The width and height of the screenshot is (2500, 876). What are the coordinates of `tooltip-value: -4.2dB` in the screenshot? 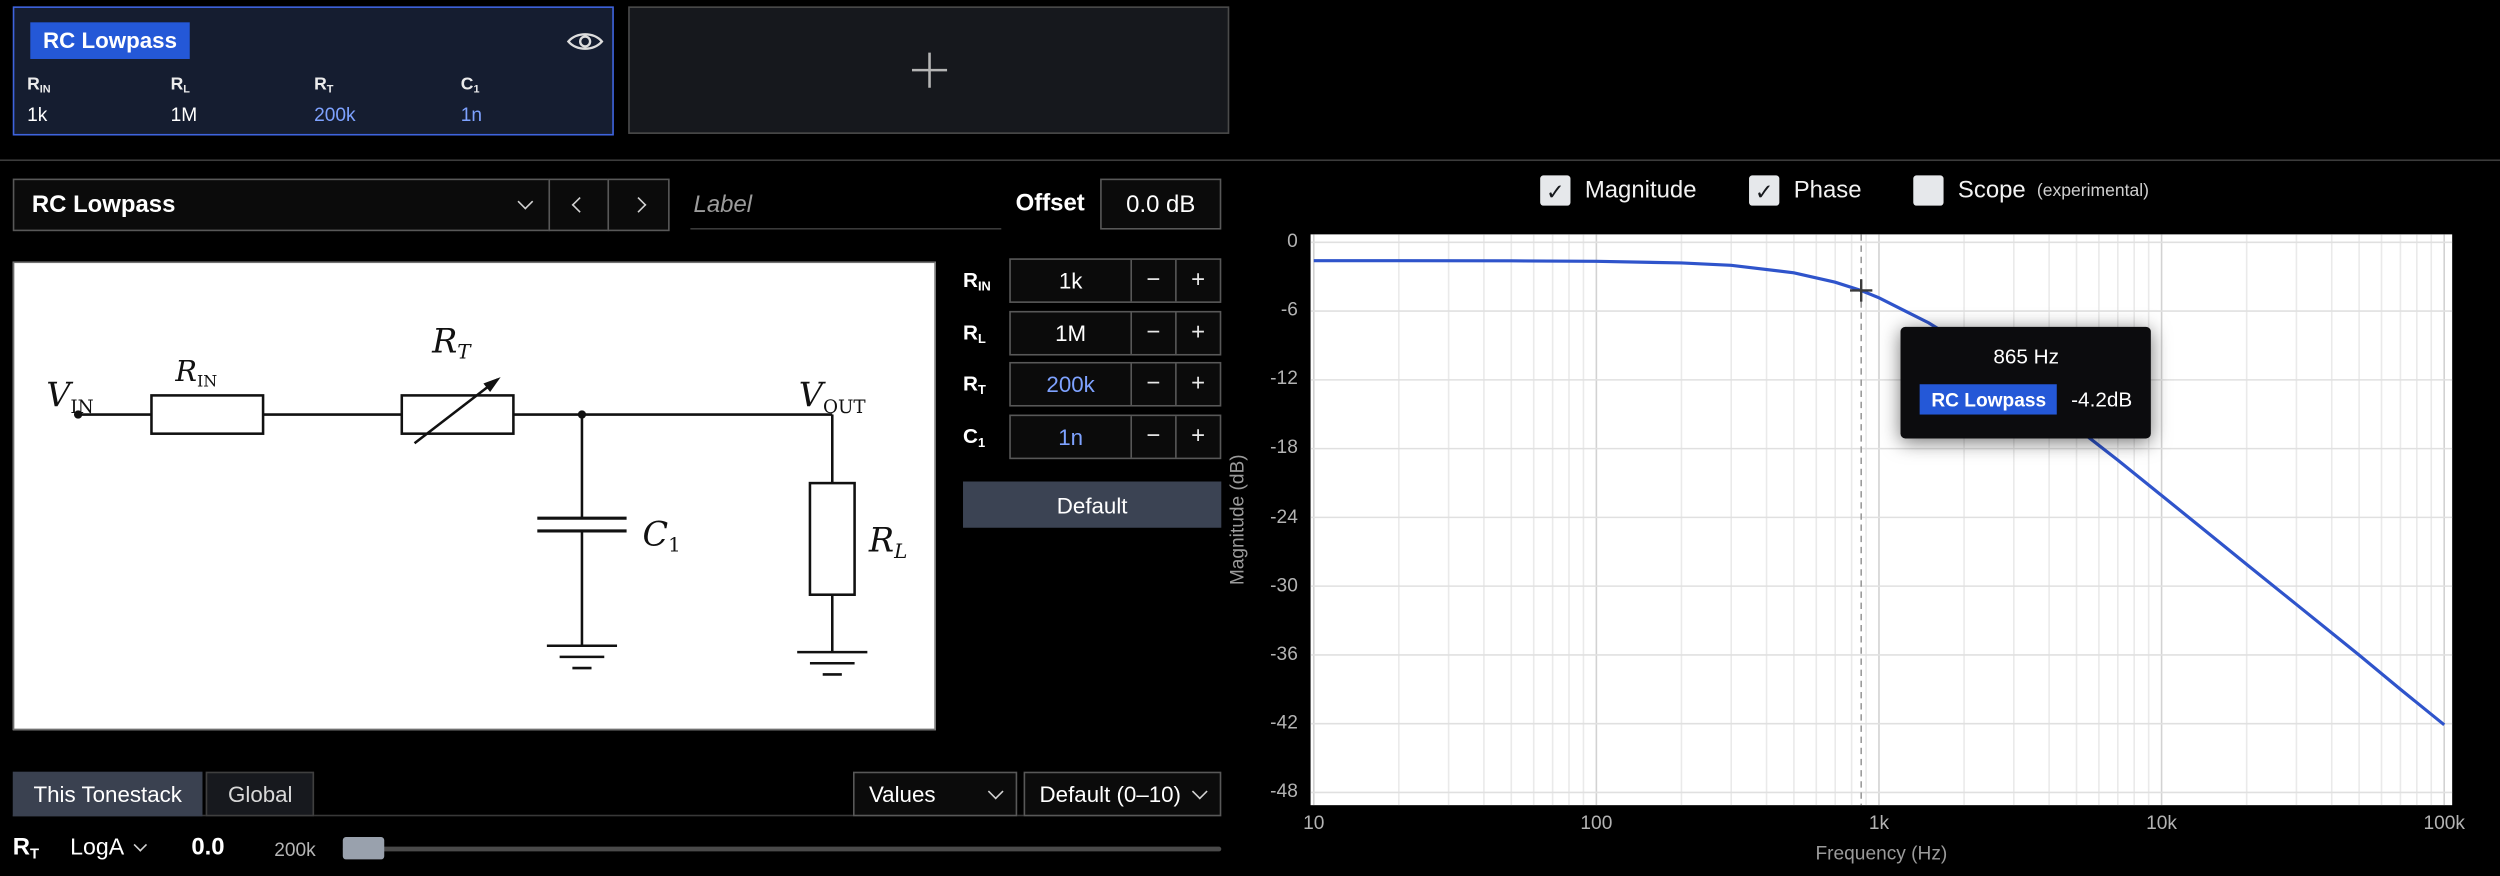 It's located at (2102, 399).